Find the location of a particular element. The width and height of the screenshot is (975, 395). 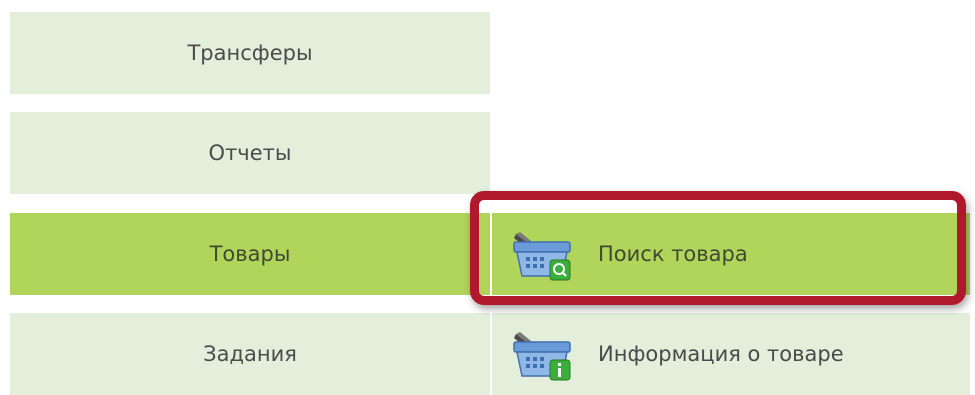

basket-search-icon is located at coordinates (545, 254).